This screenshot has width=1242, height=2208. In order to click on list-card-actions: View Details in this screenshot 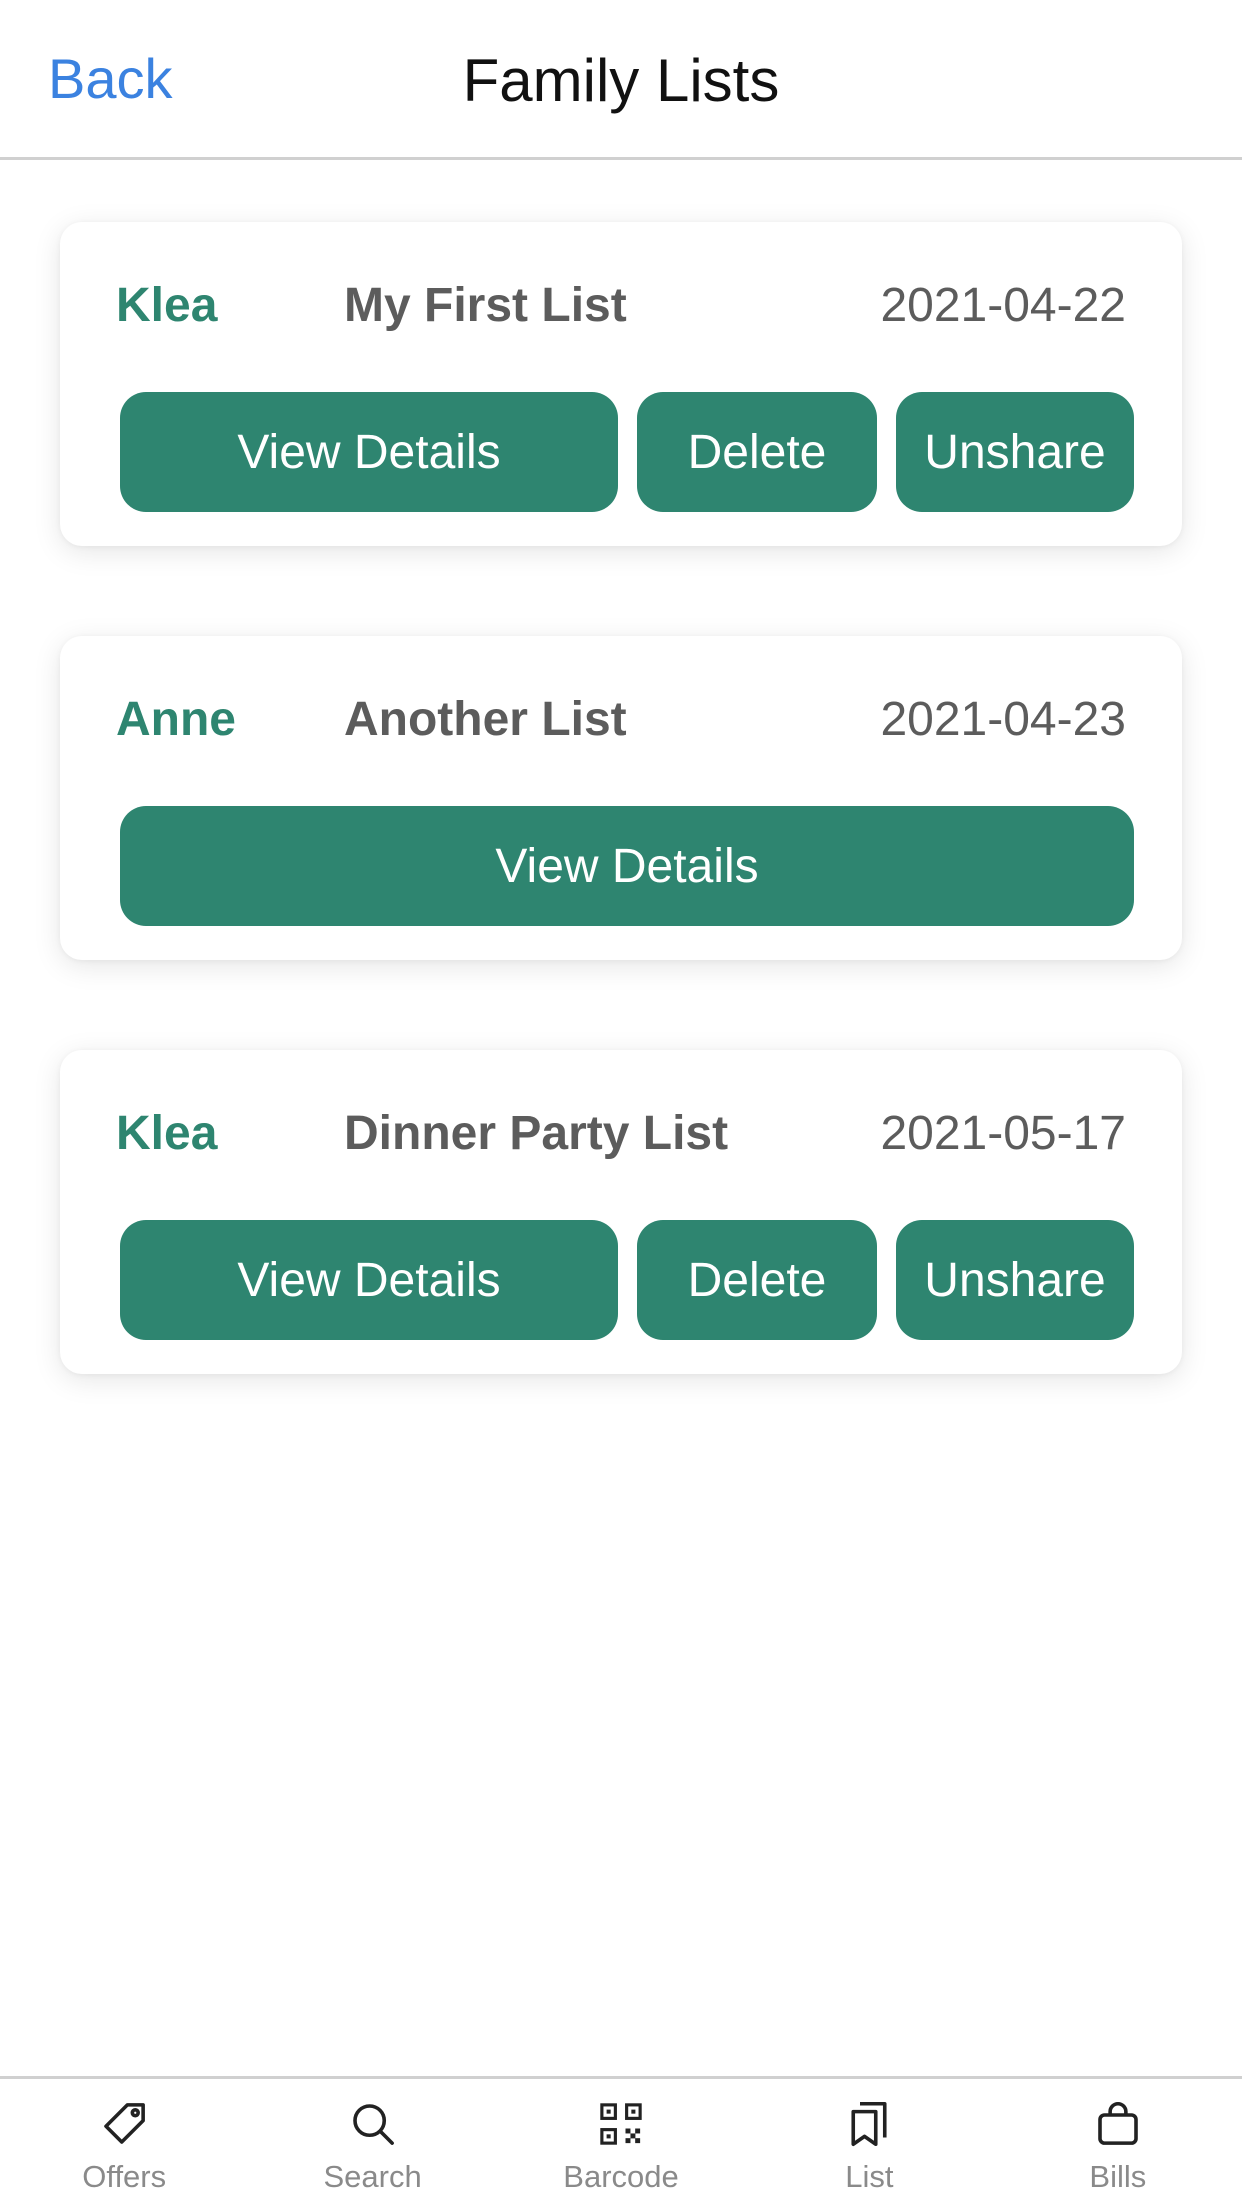, I will do `click(627, 866)`.